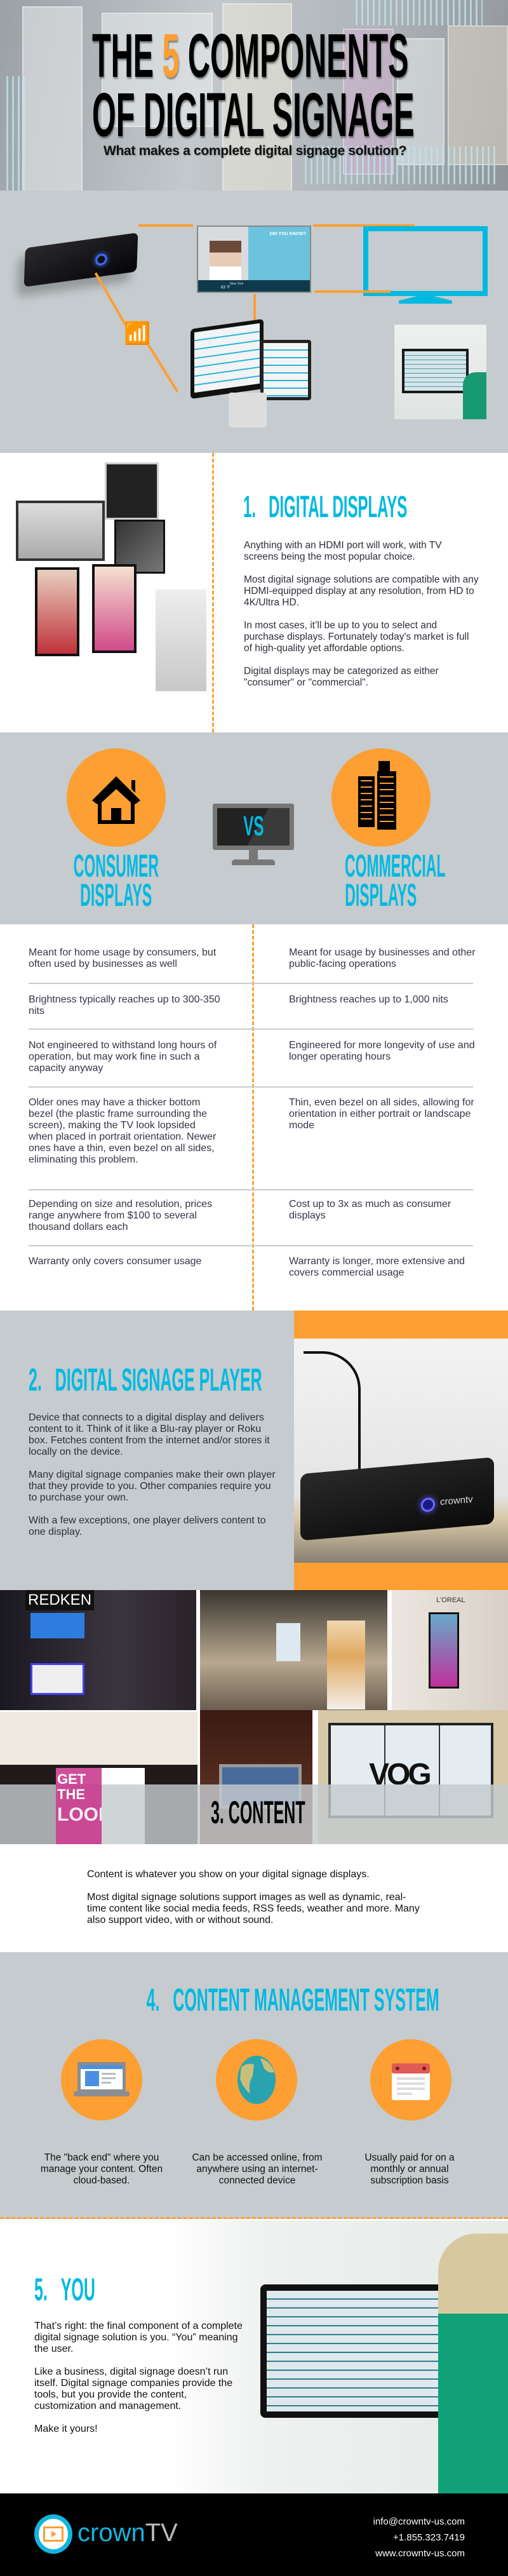 Image resolution: width=508 pixels, height=2576 pixels. What do you see at coordinates (287, 234) in the screenshot?
I see `screen-heading: DID YOU KNOW?` at bounding box center [287, 234].